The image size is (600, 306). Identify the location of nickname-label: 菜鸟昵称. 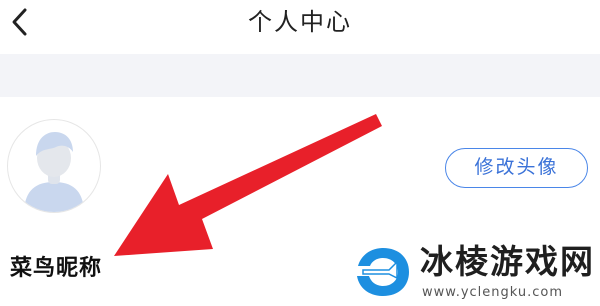
(56, 268).